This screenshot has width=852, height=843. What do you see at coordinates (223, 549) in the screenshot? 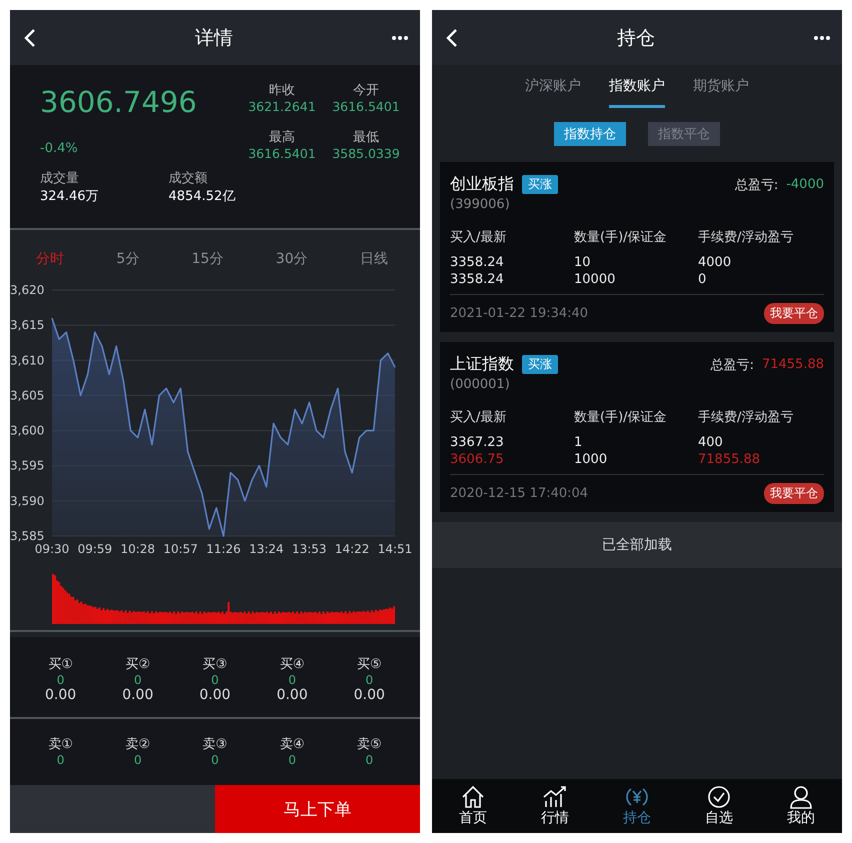
I see `axis-label: 11:26` at bounding box center [223, 549].